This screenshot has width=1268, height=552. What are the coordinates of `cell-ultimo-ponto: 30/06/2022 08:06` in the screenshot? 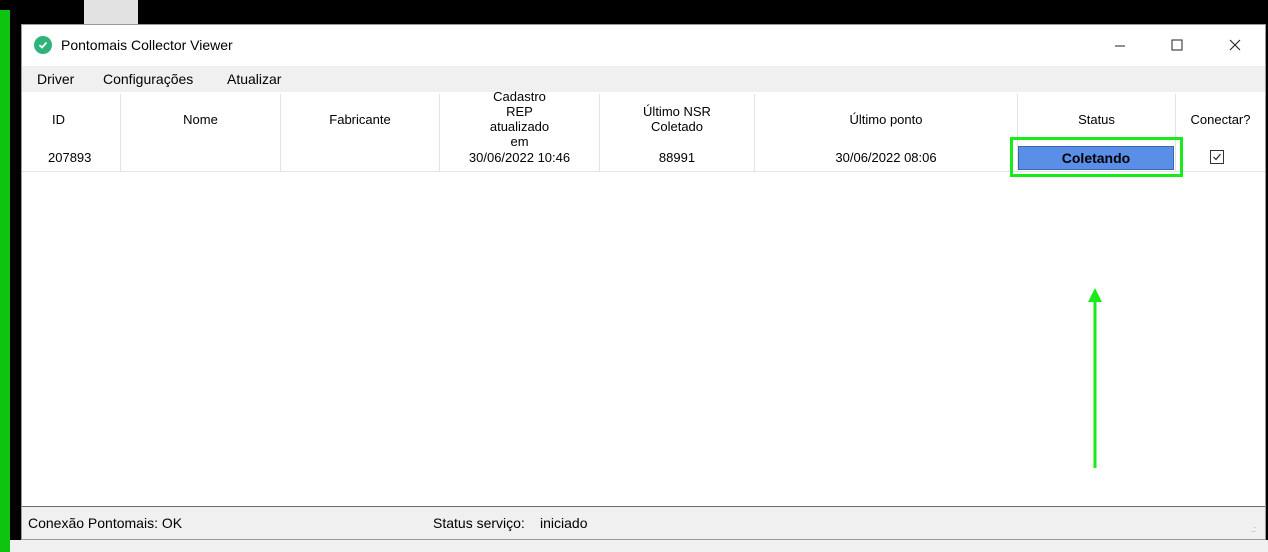 It's located at (886, 158).